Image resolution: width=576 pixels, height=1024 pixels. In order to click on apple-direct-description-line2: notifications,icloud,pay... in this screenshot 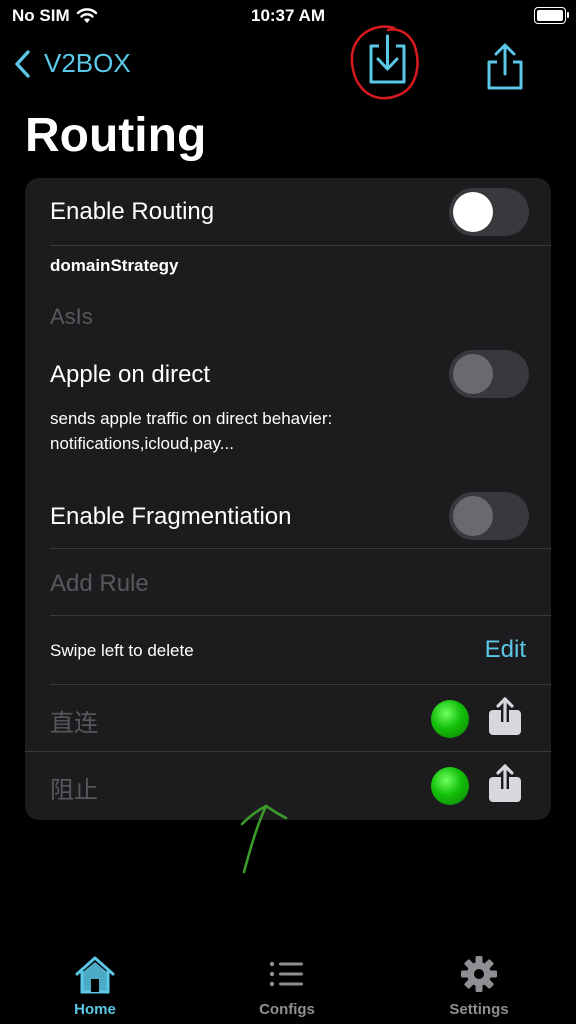, I will do `click(142, 443)`.